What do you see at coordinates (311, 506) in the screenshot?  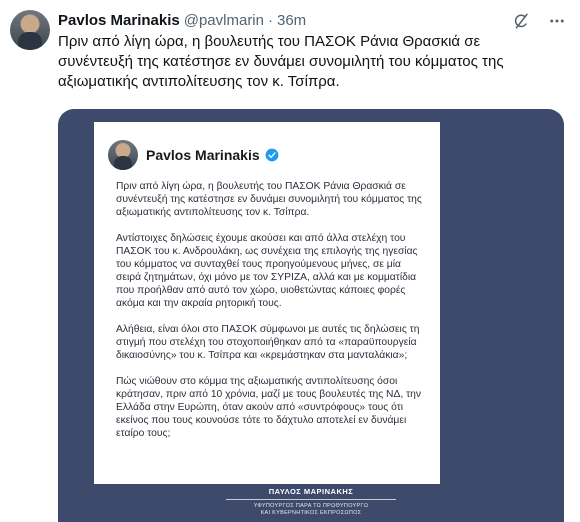 I see `footer-role-line: ΥΦΥΠΟΥΡΓΟΣ ΠΑΡΑ ΤΩ ΠΡΩΘΥΠΟΥΡΓΩ` at bounding box center [311, 506].